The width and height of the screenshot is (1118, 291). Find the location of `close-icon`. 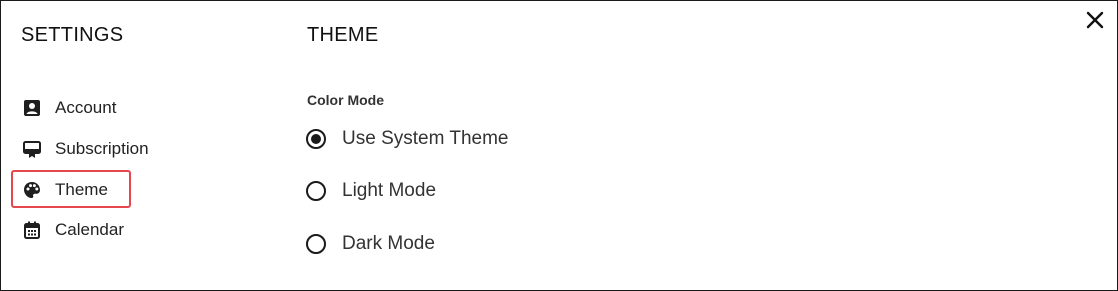

close-icon is located at coordinates (1095, 20).